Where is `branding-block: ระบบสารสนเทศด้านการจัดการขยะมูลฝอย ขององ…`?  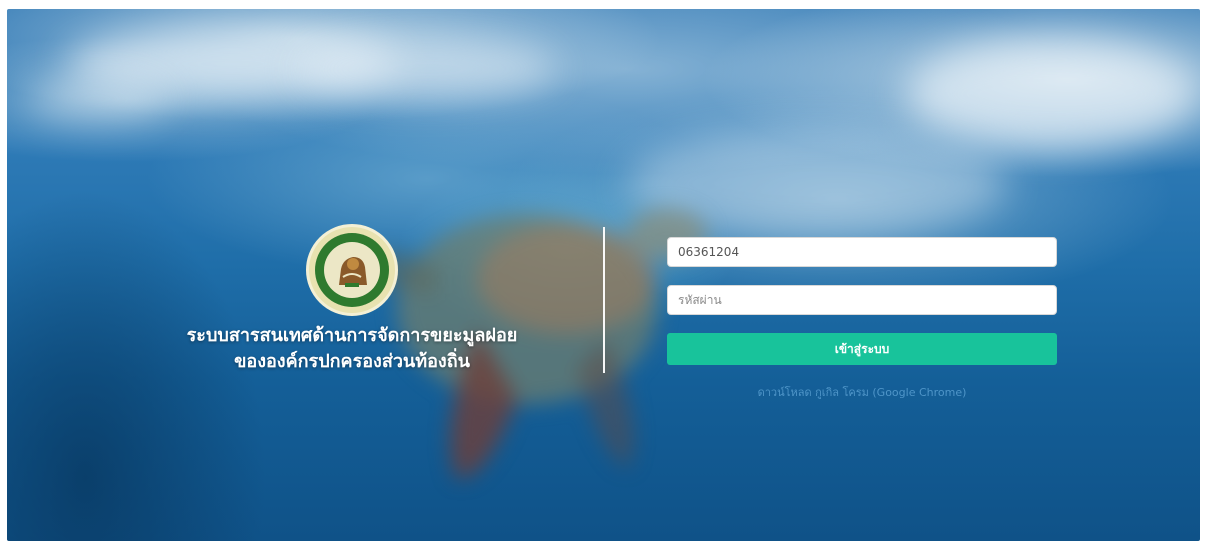
branding-block: ระบบสารสนเทศด้านการจัดการขยะมูลฝอย ขององ… is located at coordinates (352, 299).